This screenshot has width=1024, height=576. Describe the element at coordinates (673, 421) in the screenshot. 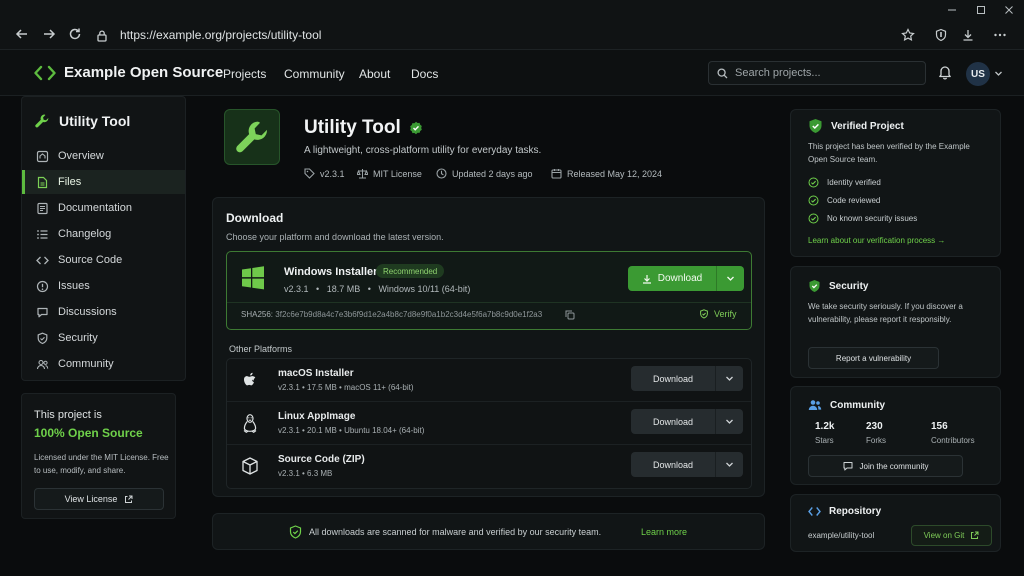

I see `linux-download-button: Download` at that location.